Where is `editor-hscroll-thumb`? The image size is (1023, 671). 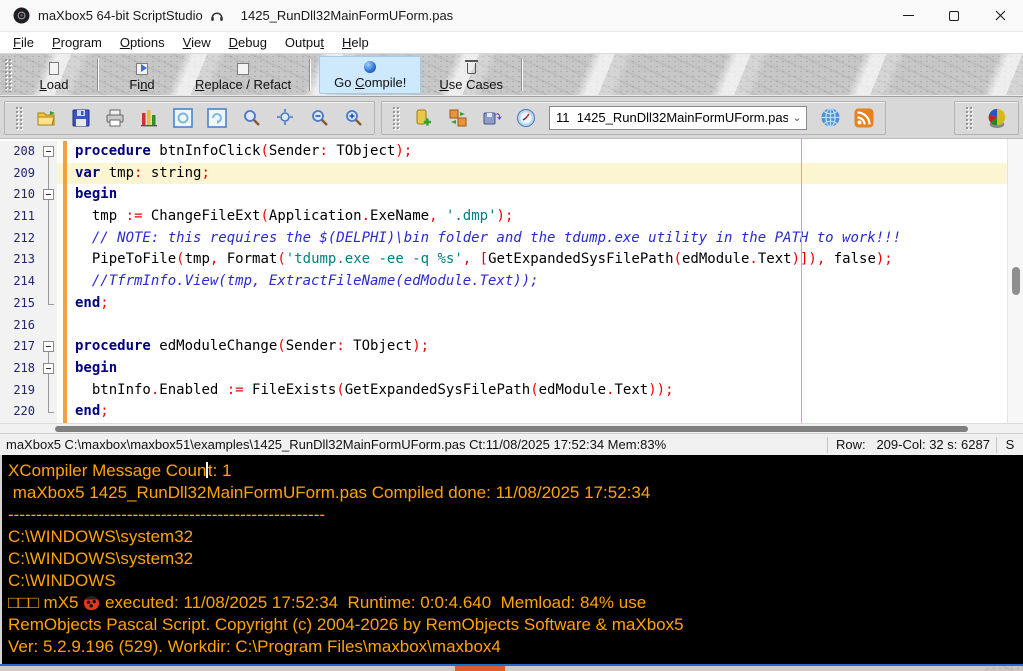
editor-hscroll-thumb is located at coordinates (511, 429).